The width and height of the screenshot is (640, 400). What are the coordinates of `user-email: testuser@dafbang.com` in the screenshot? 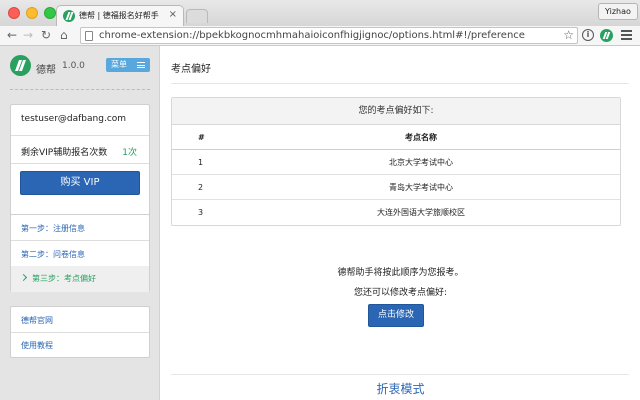 It's located at (74, 119).